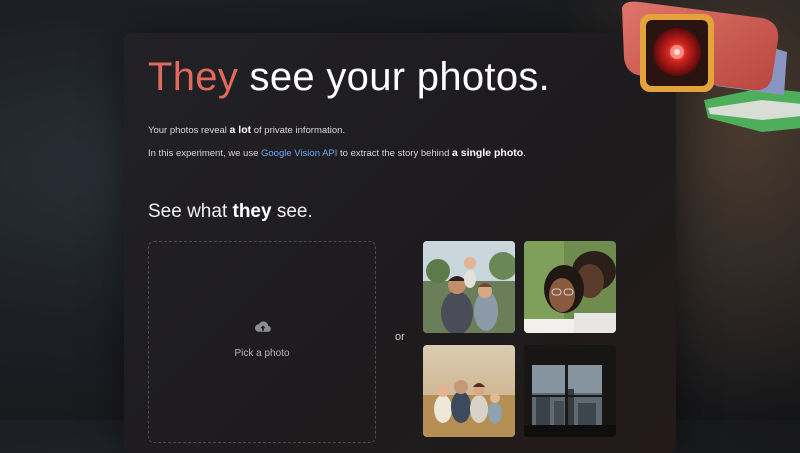 The height and width of the screenshot is (453, 800). I want to click on intro-text: ., so click(524, 153).